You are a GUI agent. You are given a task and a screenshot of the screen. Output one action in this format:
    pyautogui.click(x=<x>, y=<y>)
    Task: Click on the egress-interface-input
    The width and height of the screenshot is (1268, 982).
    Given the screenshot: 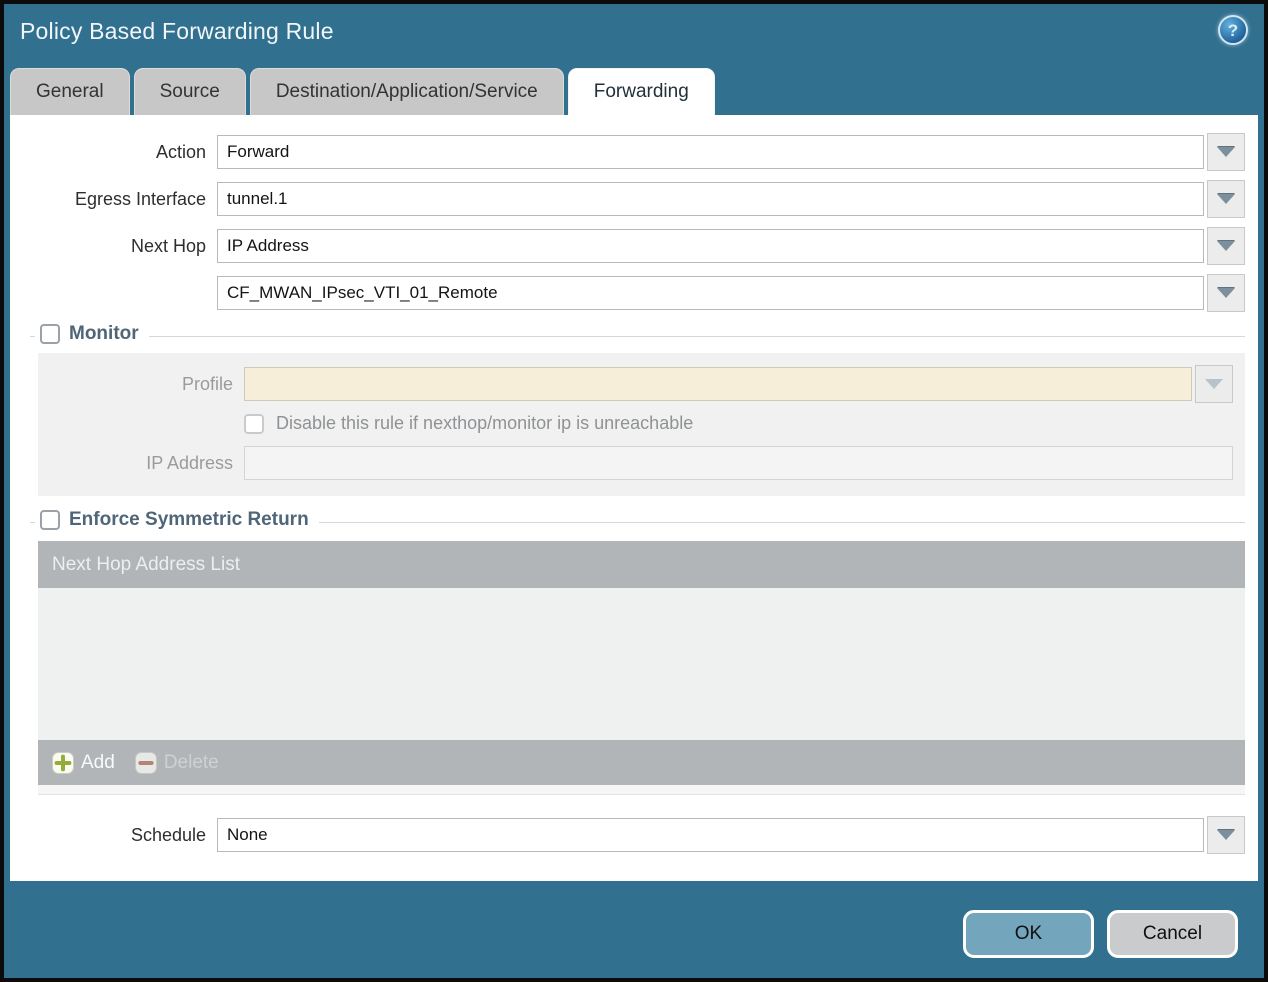 What is the action you would take?
    pyautogui.click(x=710, y=199)
    